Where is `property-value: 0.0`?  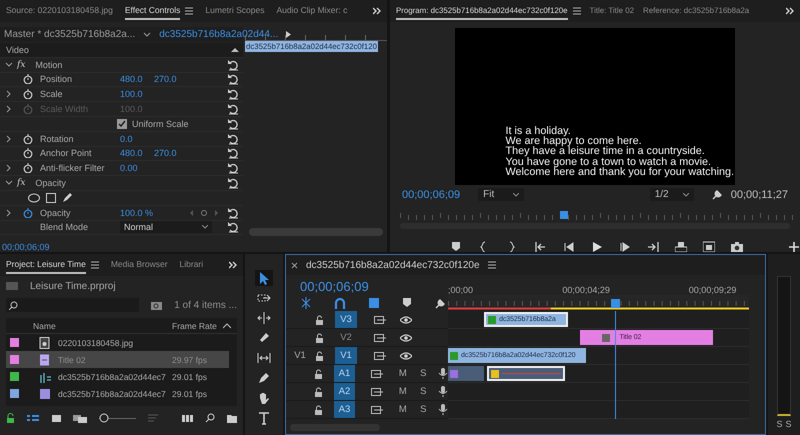
property-value: 0.0 is located at coordinates (137, 139).